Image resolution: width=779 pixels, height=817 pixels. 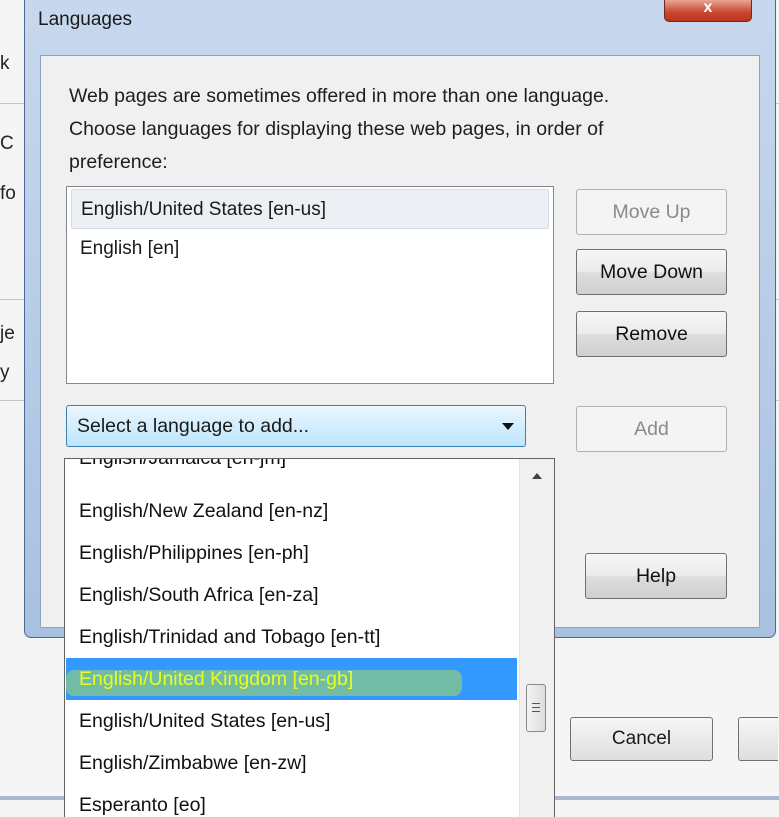 What do you see at coordinates (758, 739) in the screenshot?
I see `ok-button` at bounding box center [758, 739].